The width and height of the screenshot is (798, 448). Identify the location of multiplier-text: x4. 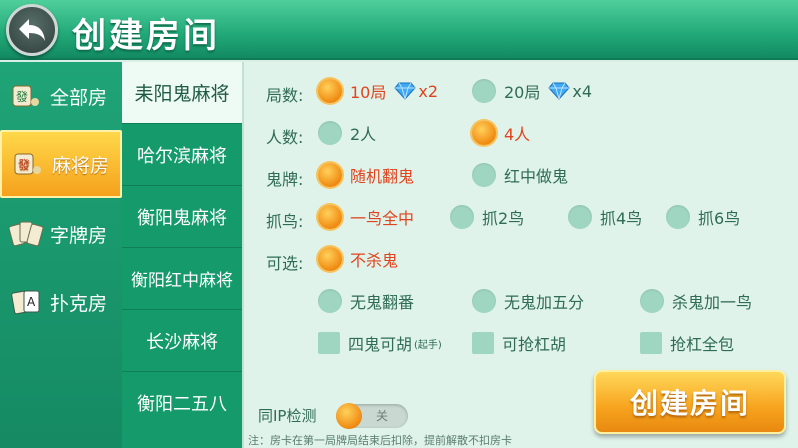
(582, 91).